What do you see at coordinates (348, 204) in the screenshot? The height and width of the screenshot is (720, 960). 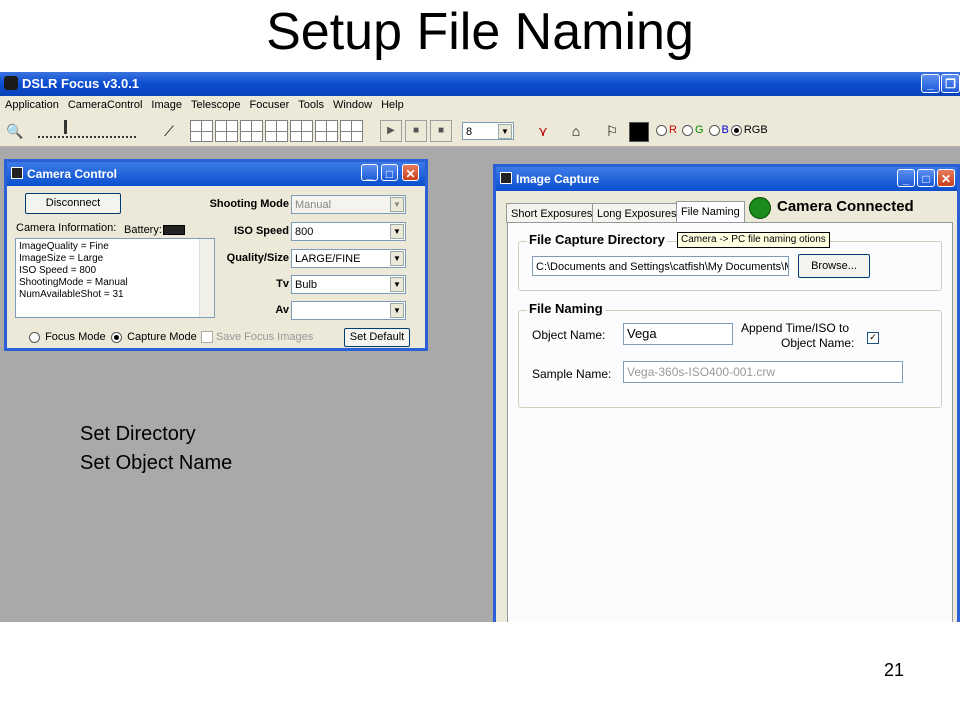 I see `shooting-mode-select: Manual ▼` at bounding box center [348, 204].